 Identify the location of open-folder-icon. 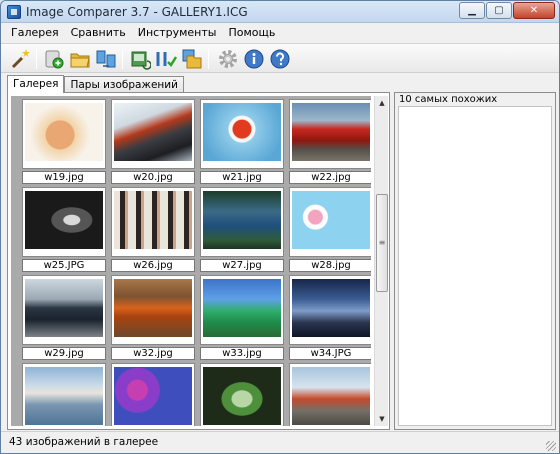
(80, 59).